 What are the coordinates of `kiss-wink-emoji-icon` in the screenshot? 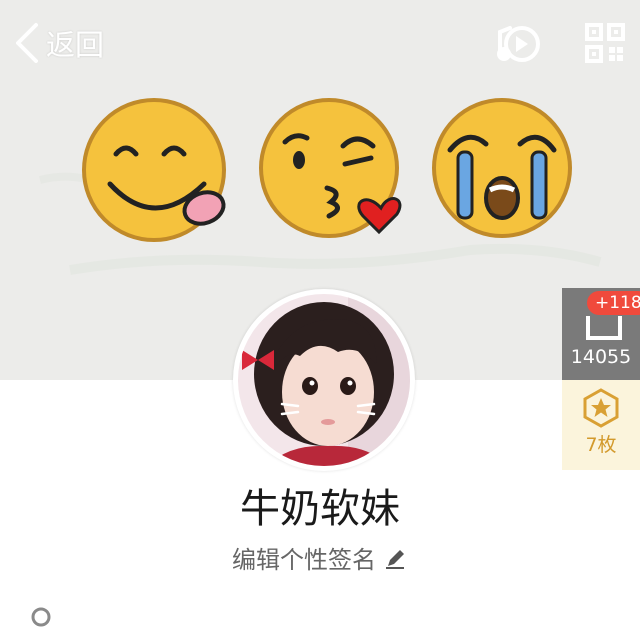 It's located at (330, 168).